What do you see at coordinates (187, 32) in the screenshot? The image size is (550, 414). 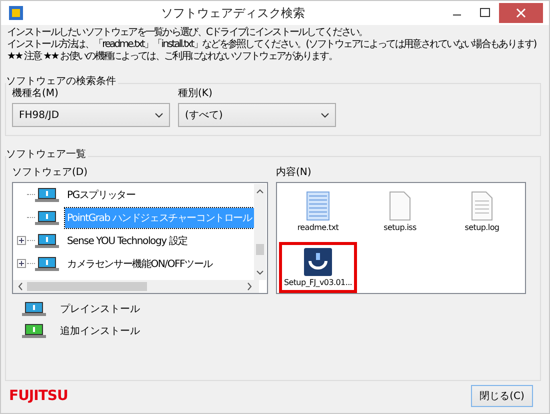 I see `instruction-text: インストールしたいソフトウェアを一覧から選び、Cドライブにインストールしてください。` at bounding box center [187, 32].